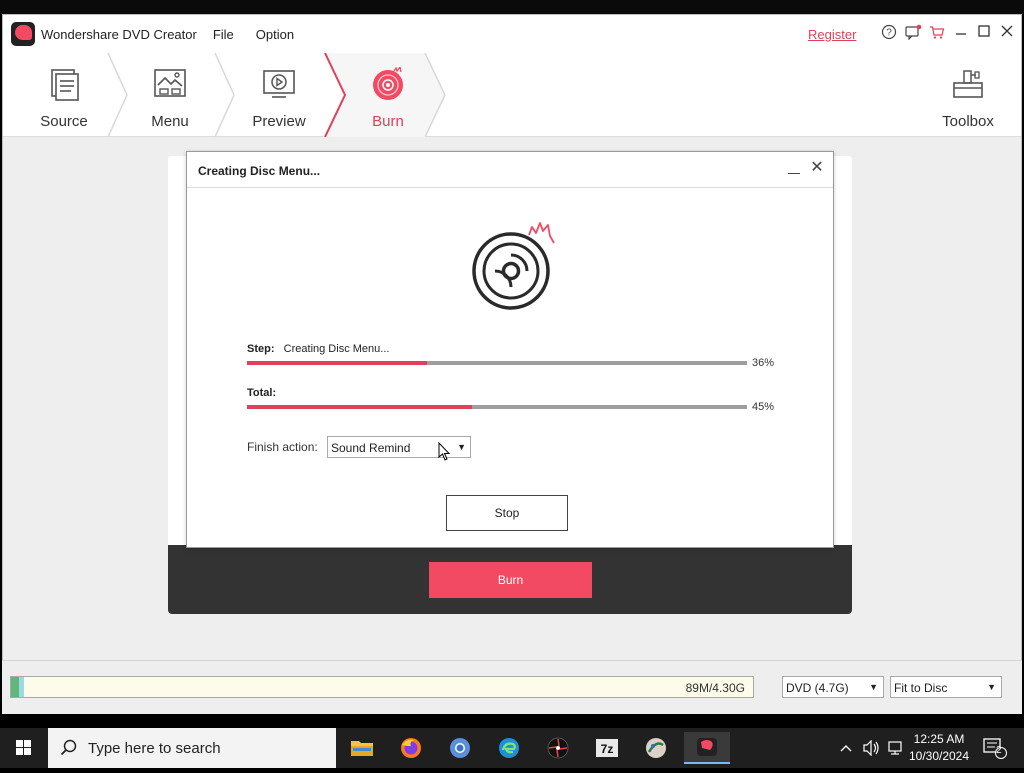  I want to click on firefox-icon, so click(411, 748).